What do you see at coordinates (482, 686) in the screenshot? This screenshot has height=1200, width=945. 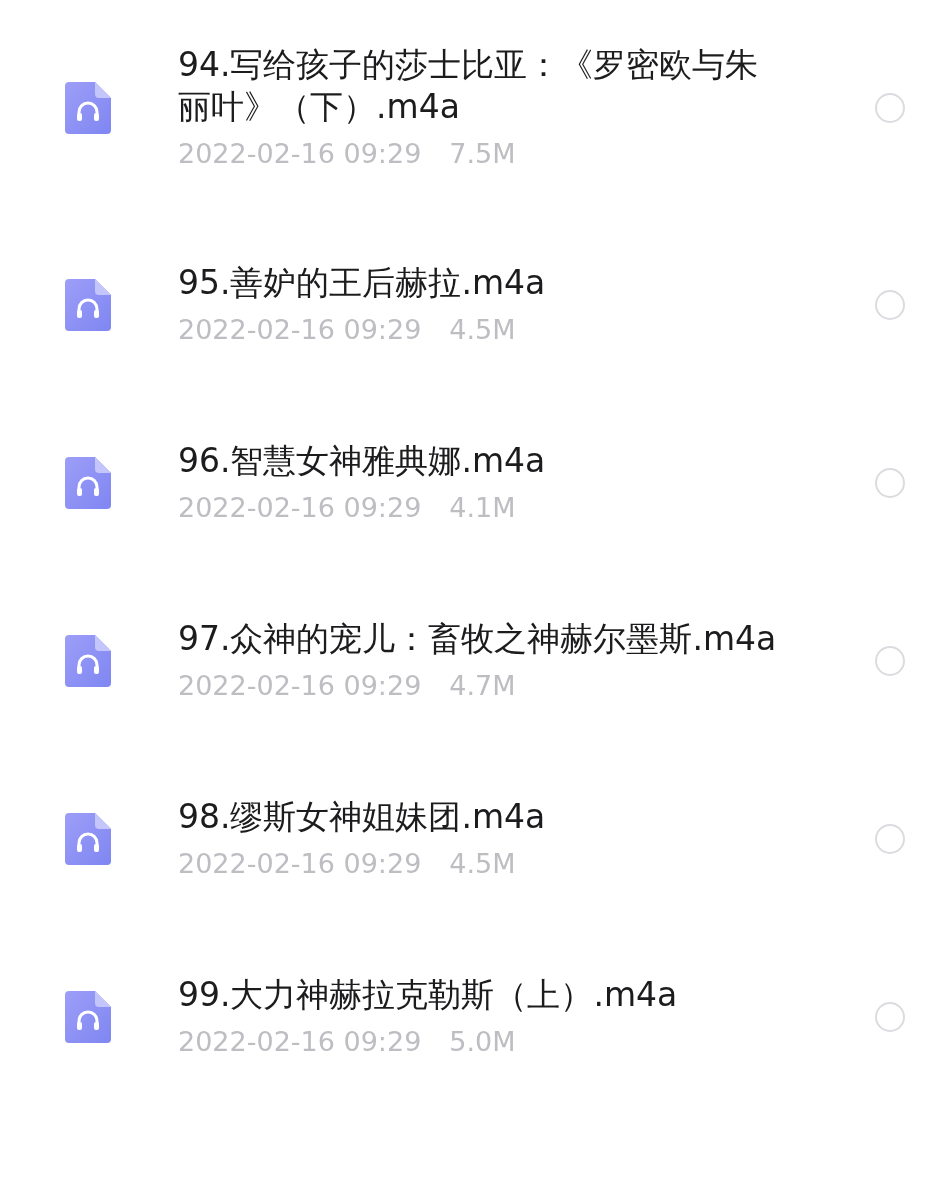 I see `file-size: 4.7M` at bounding box center [482, 686].